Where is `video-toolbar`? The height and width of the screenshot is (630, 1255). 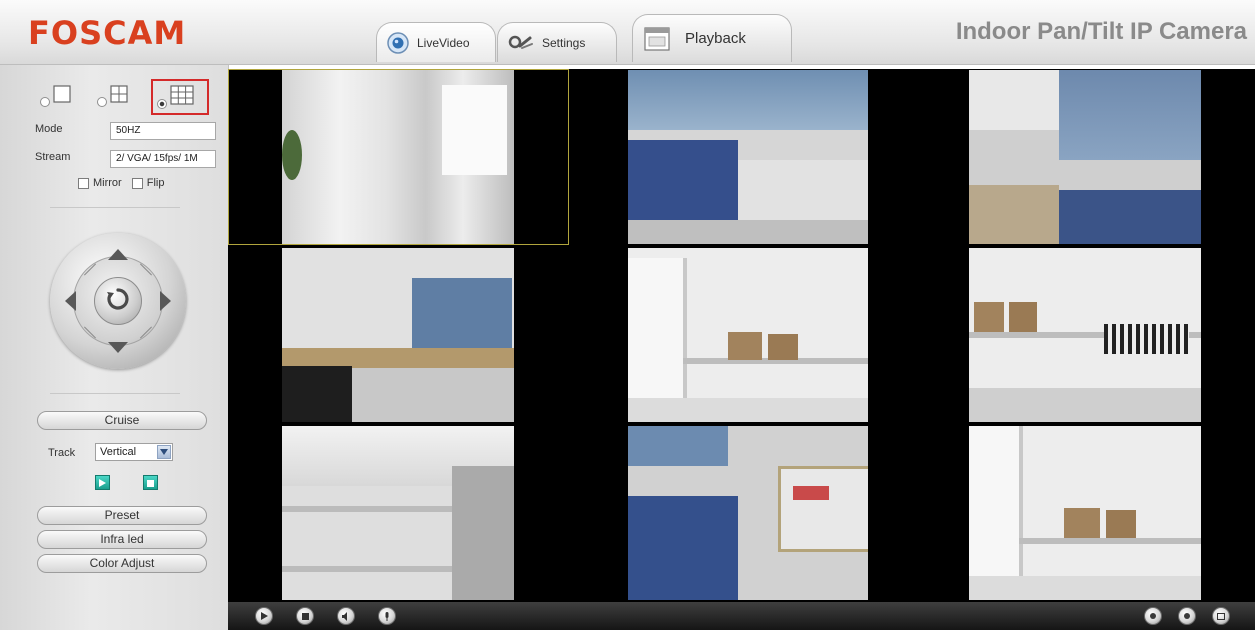
video-toolbar is located at coordinates (741, 616).